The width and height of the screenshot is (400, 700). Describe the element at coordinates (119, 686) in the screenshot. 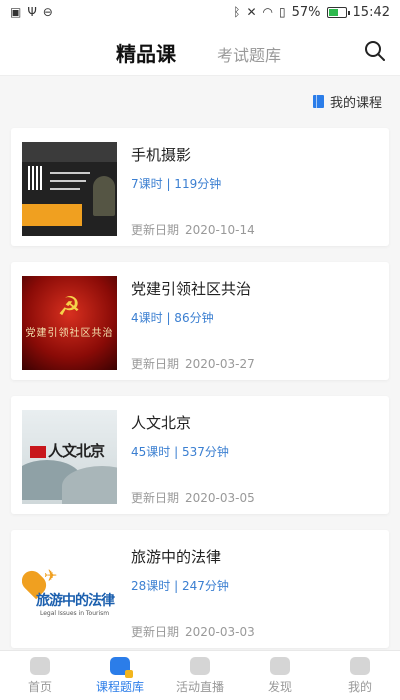

I see `nav-label: 课程题库` at that location.